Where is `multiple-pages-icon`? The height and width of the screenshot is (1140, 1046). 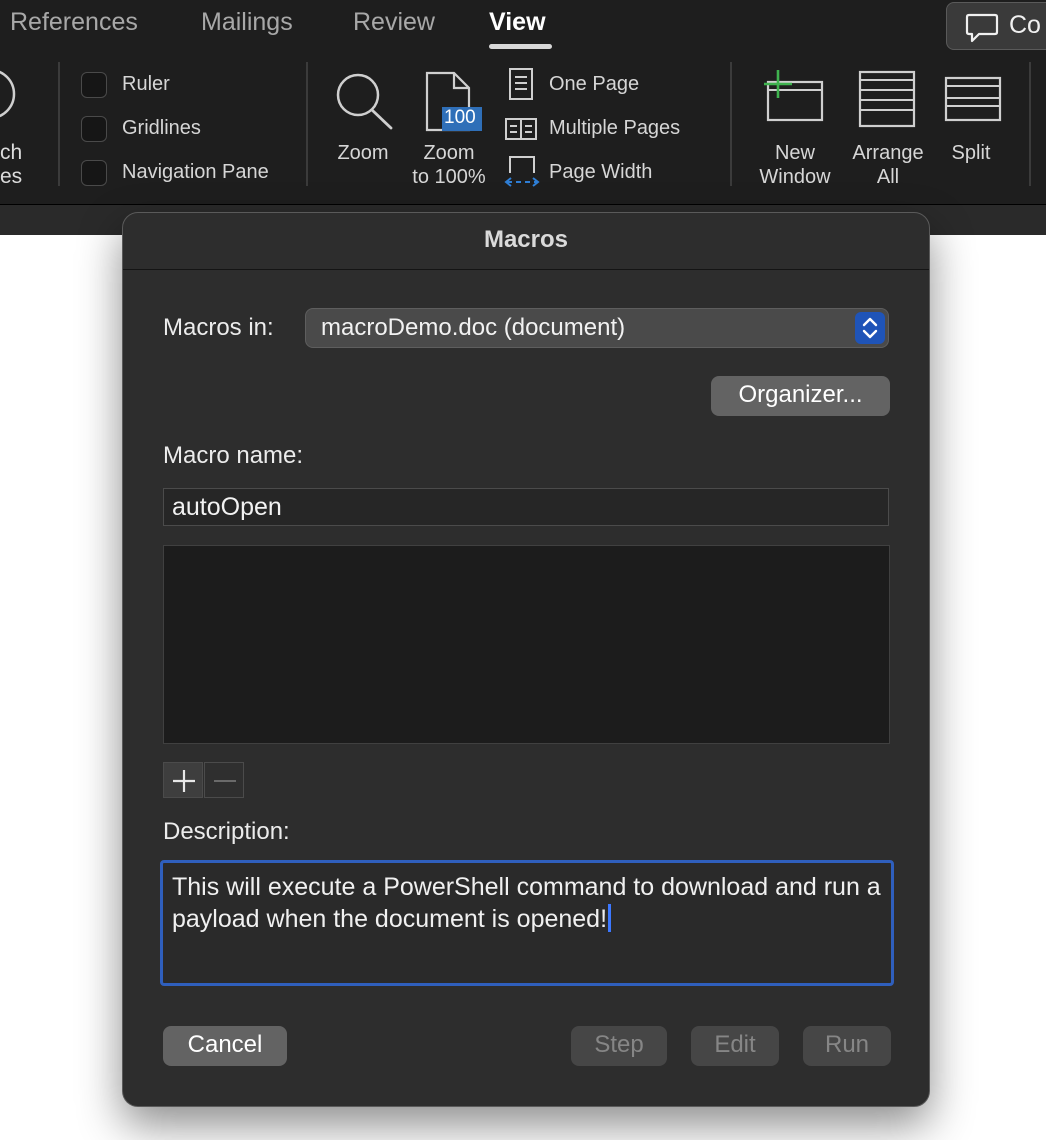 multiple-pages-icon is located at coordinates (521, 129).